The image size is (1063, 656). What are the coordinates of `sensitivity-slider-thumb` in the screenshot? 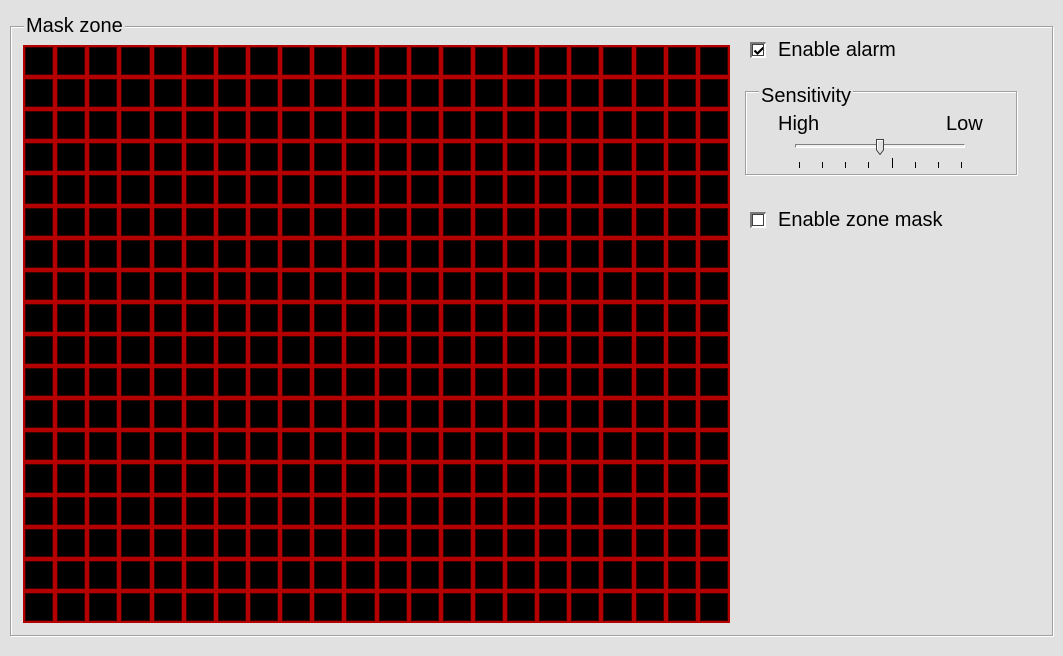 It's located at (880, 147).